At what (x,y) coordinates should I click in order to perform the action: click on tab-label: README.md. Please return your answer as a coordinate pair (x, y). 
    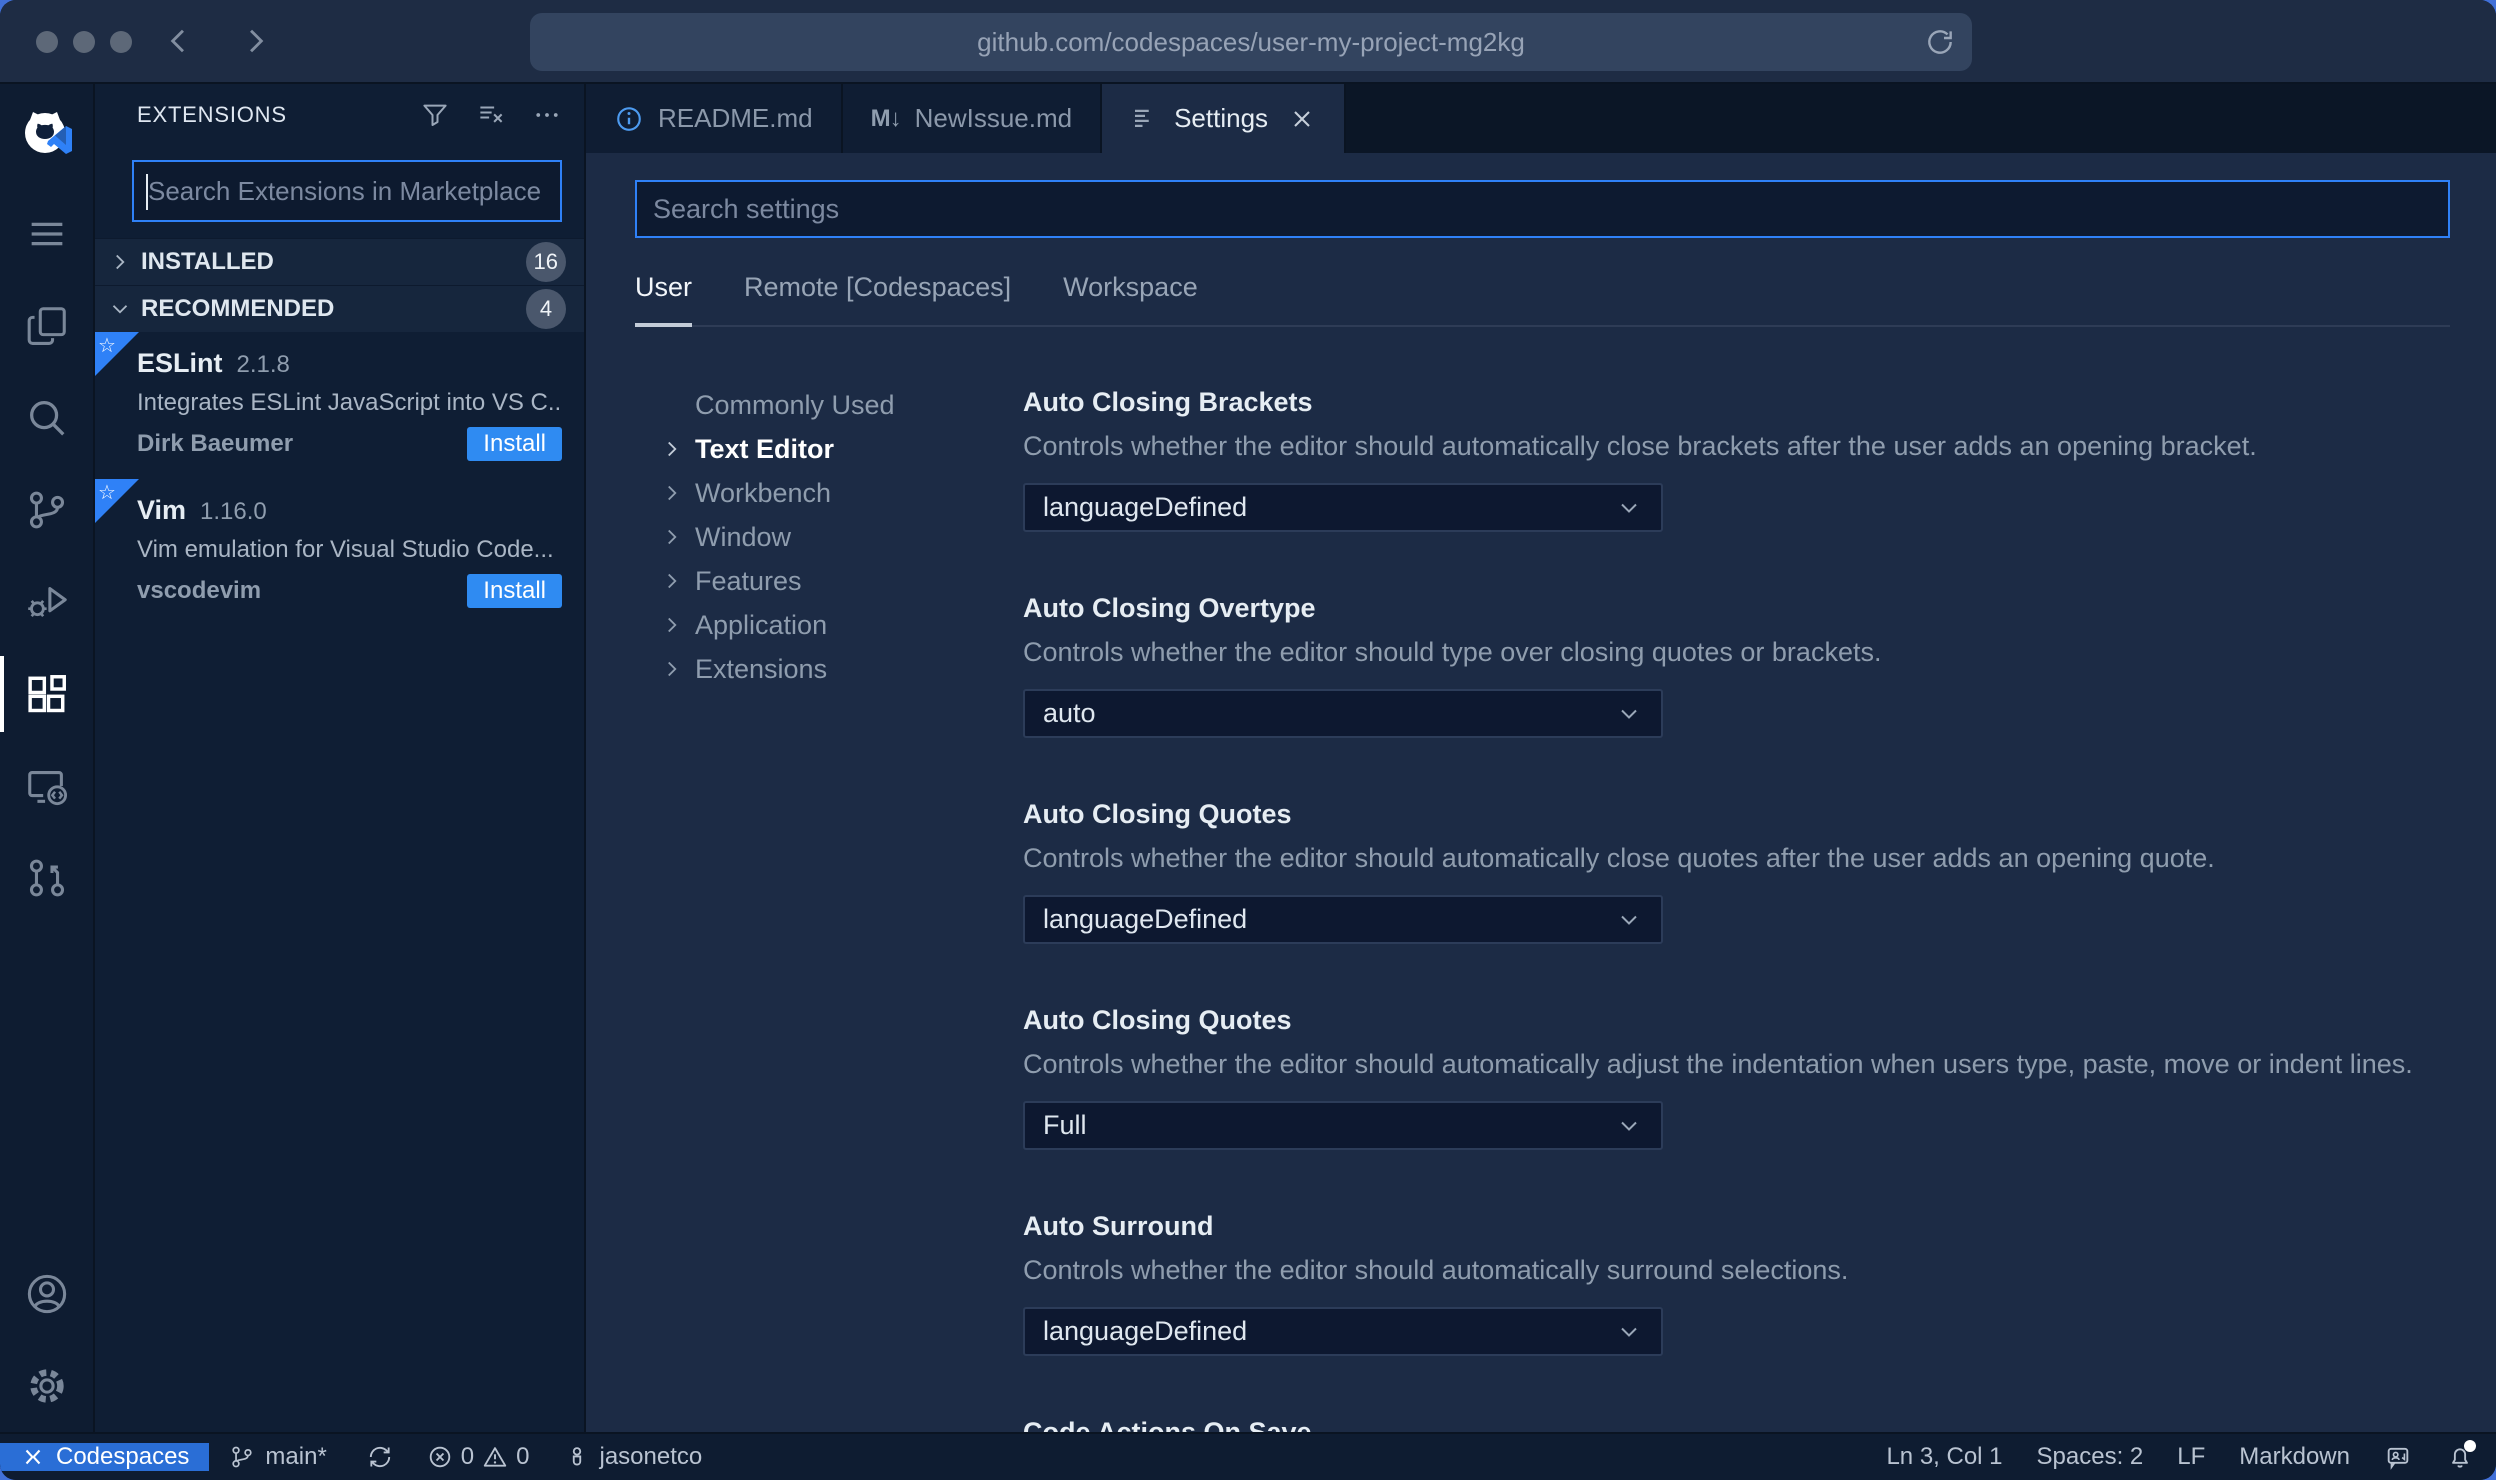
    Looking at the image, I should click on (735, 118).